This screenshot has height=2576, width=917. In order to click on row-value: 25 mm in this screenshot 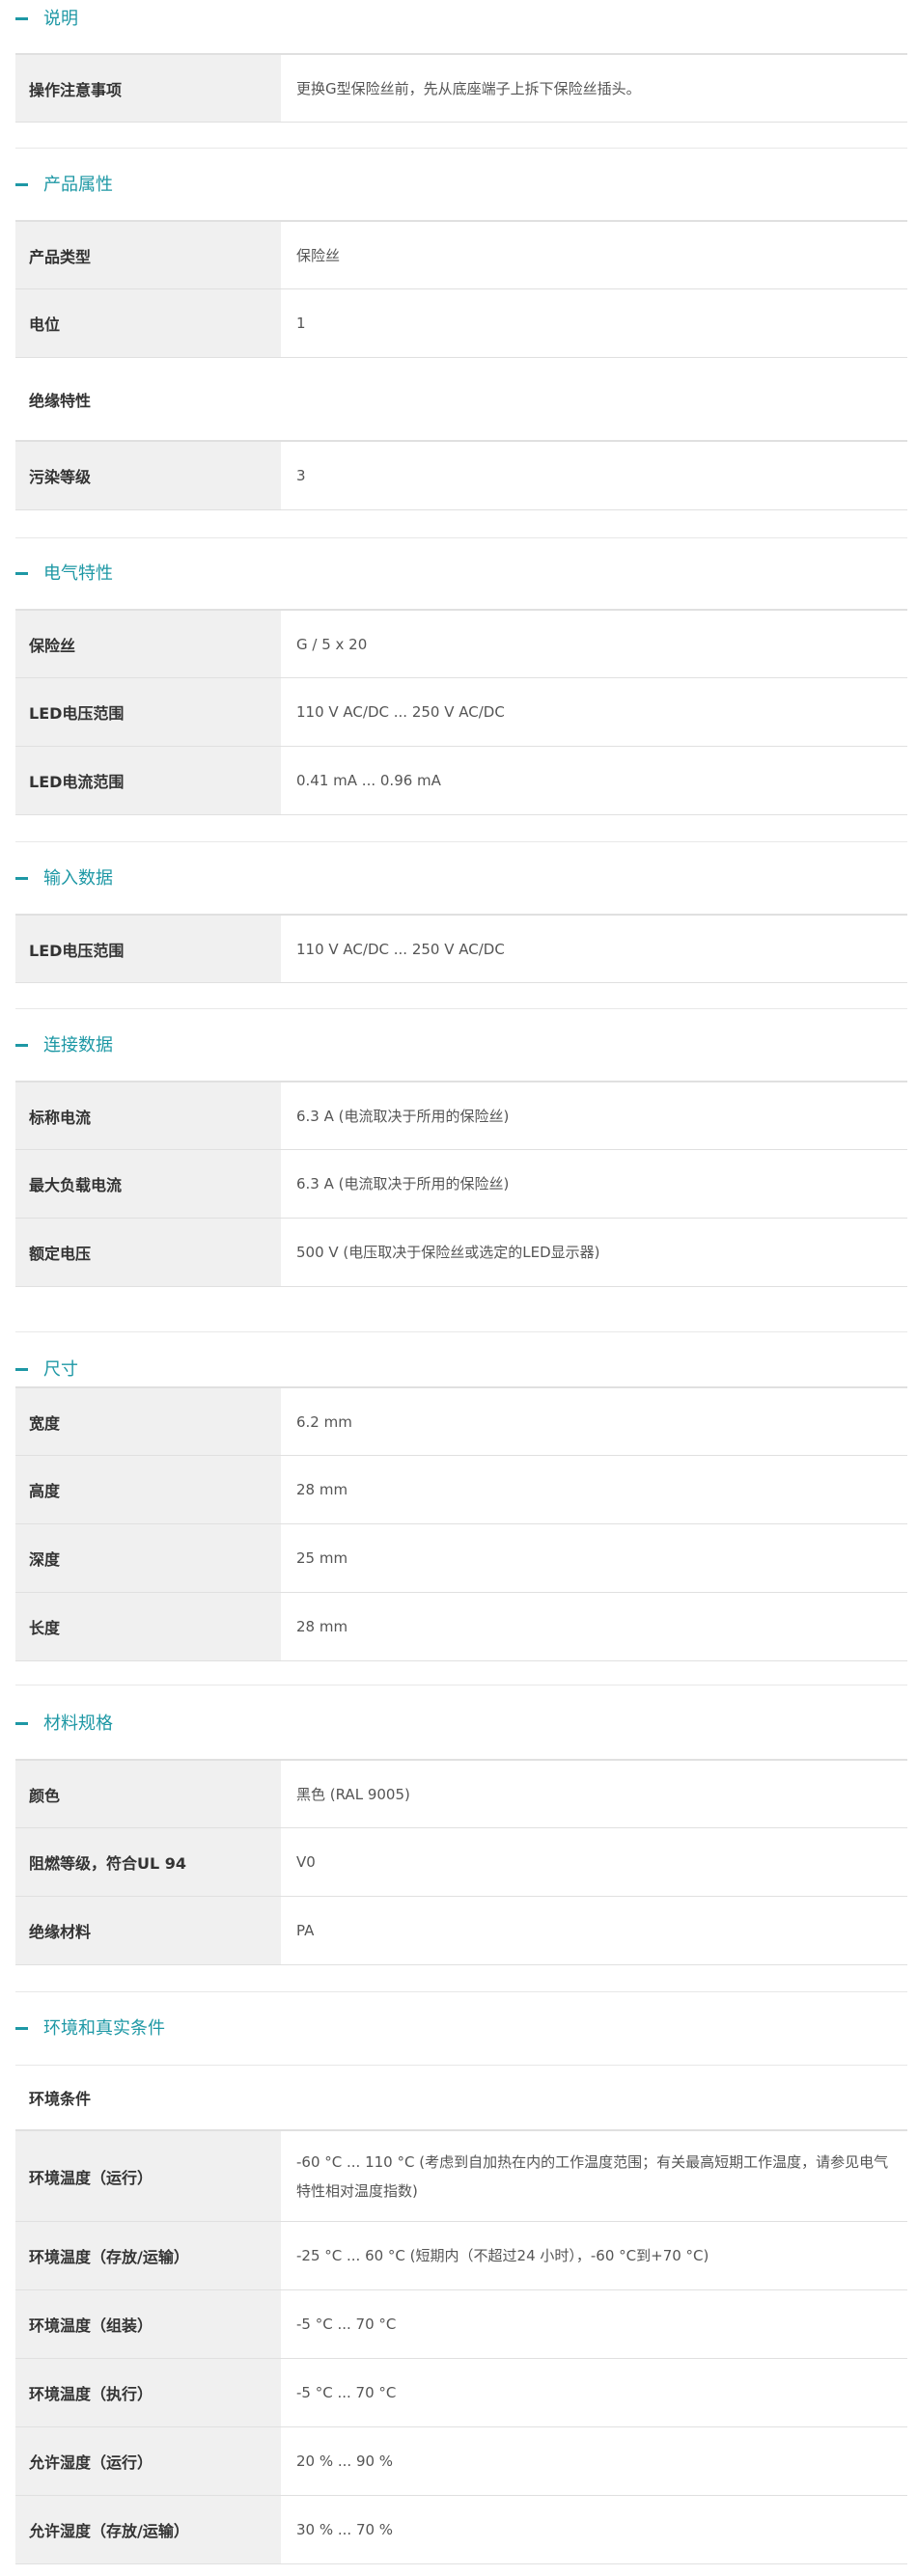, I will do `click(322, 1558)`.